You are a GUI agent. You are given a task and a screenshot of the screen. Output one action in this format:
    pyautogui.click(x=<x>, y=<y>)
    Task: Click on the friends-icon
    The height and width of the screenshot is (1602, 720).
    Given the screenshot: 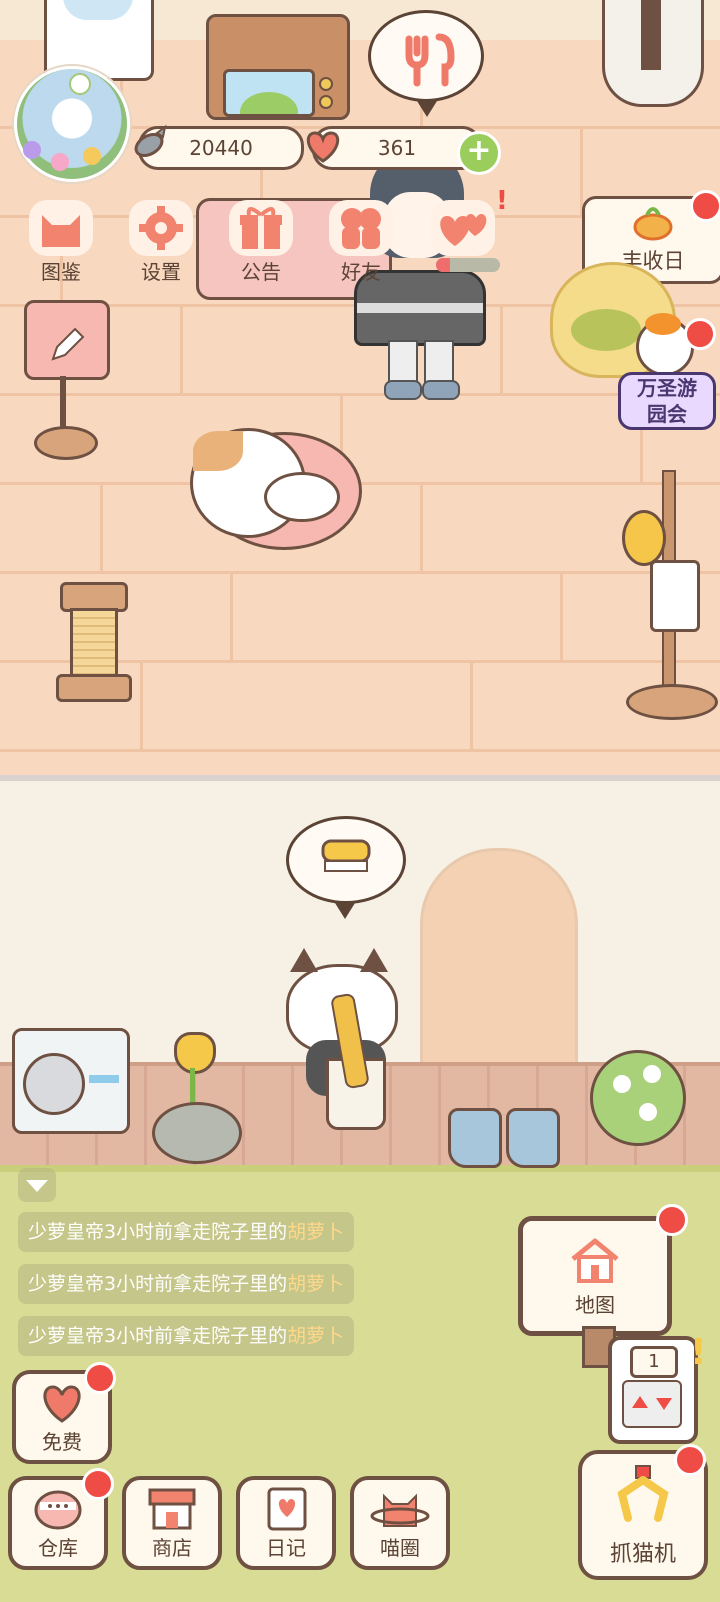 What is the action you would take?
    pyautogui.click(x=361, y=228)
    